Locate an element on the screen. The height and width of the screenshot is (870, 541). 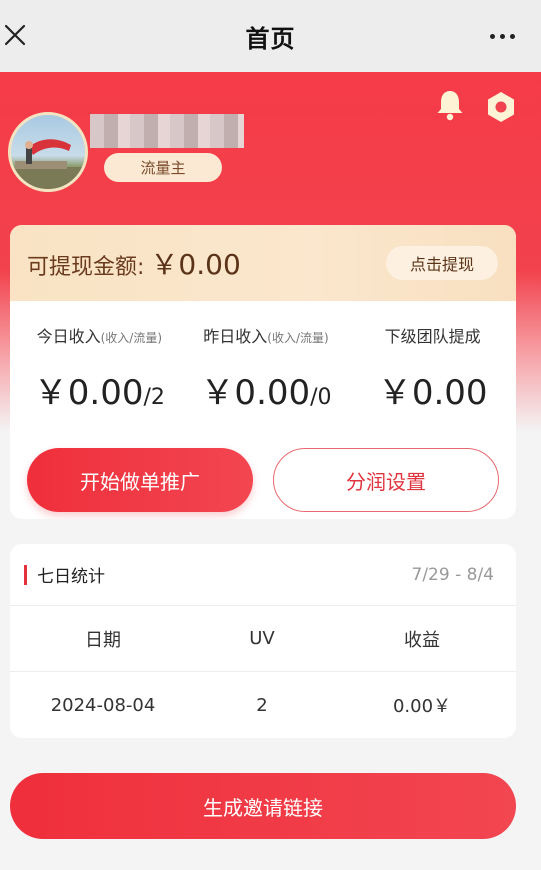
stat-label: 下级团队提成 is located at coordinates (432, 336).